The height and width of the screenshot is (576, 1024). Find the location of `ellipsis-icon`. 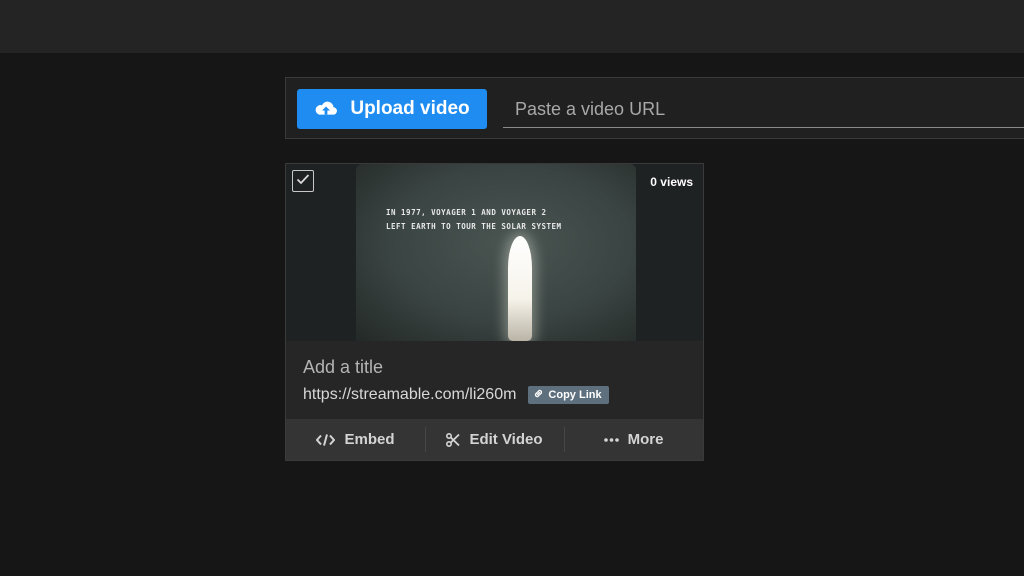

ellipsis-icon is located at coordinates (611, 439).